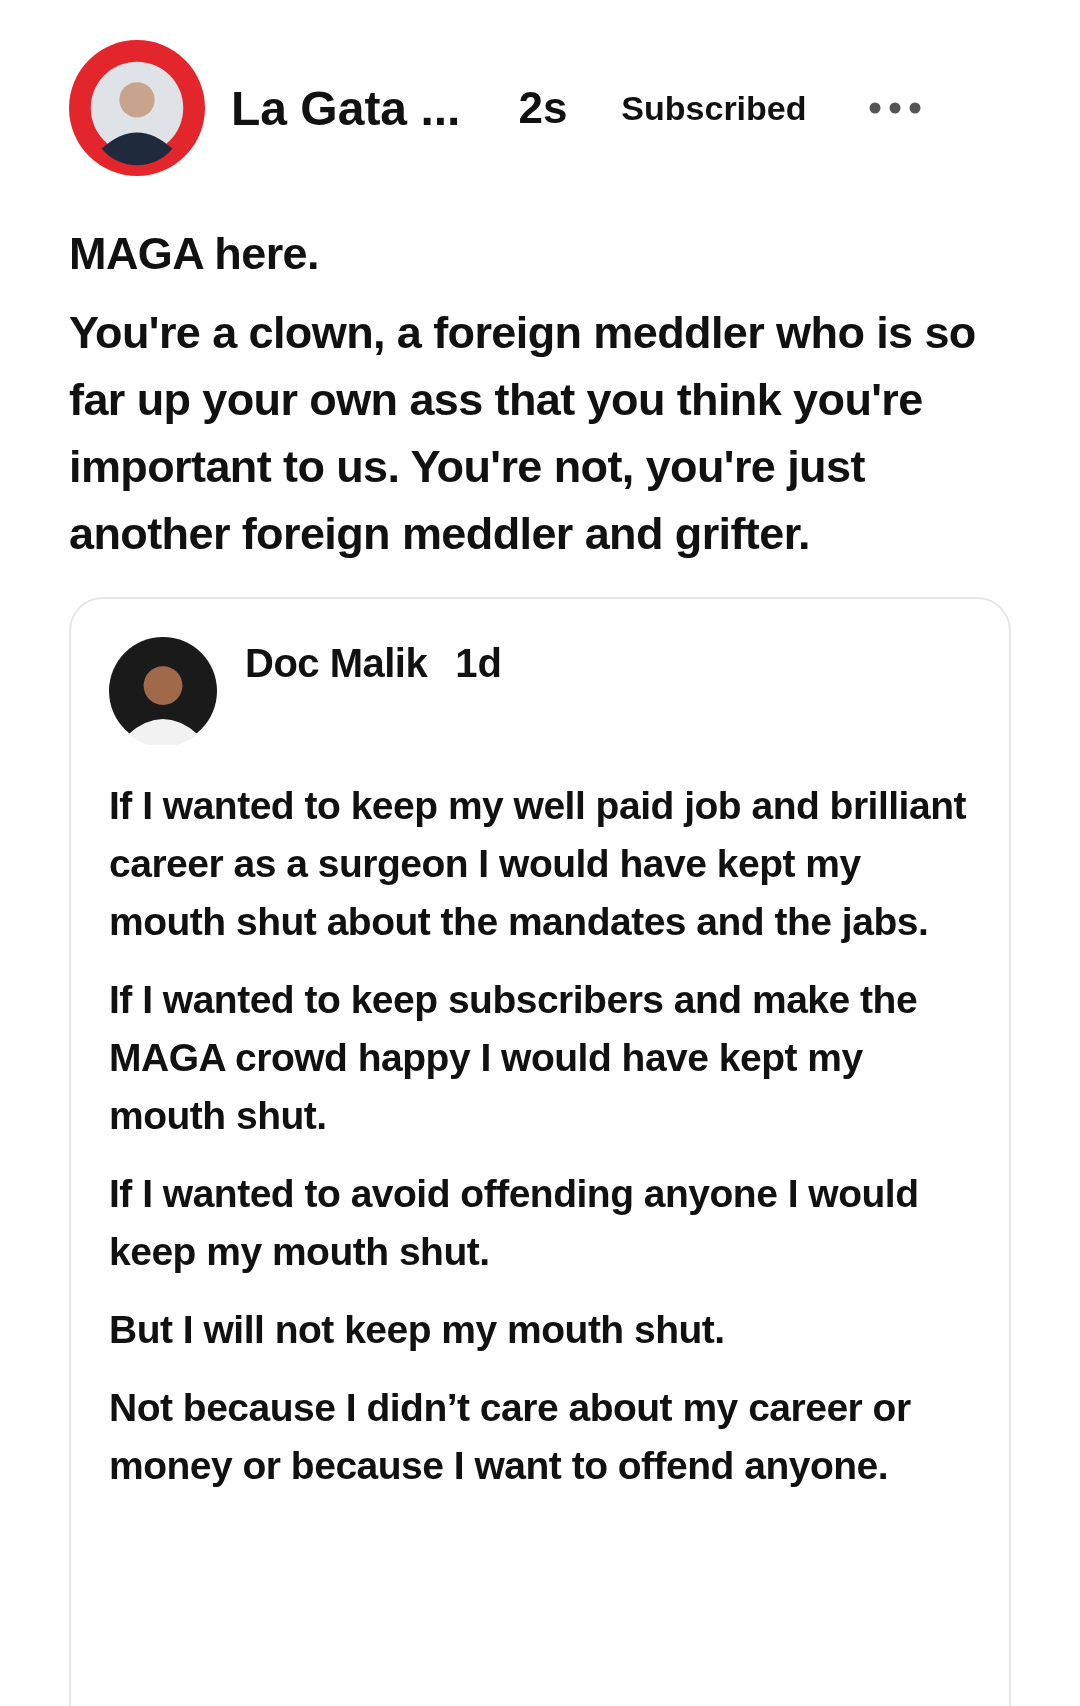 This screenshot has height=1706, width=1080. Describe the element at coordinates (510, 1437) in the screenshot. I see `quoted-post-text: Not because I didn’t care about my career or money or because I want to offend anyone.` at that location.